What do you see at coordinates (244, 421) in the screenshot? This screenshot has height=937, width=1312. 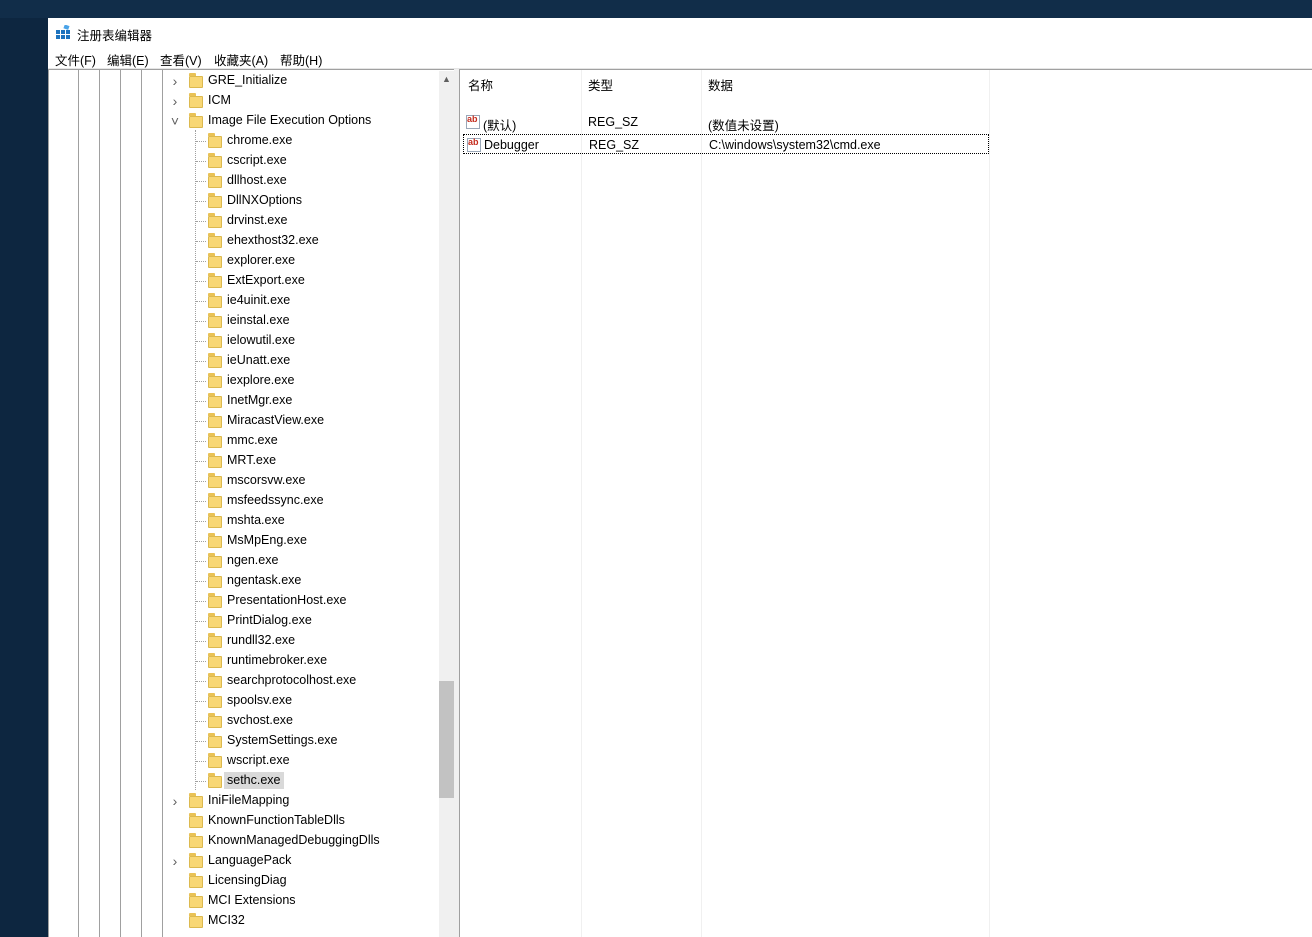 I see `tree-node: MiracastView.exe` at bounding box center [244, 421].